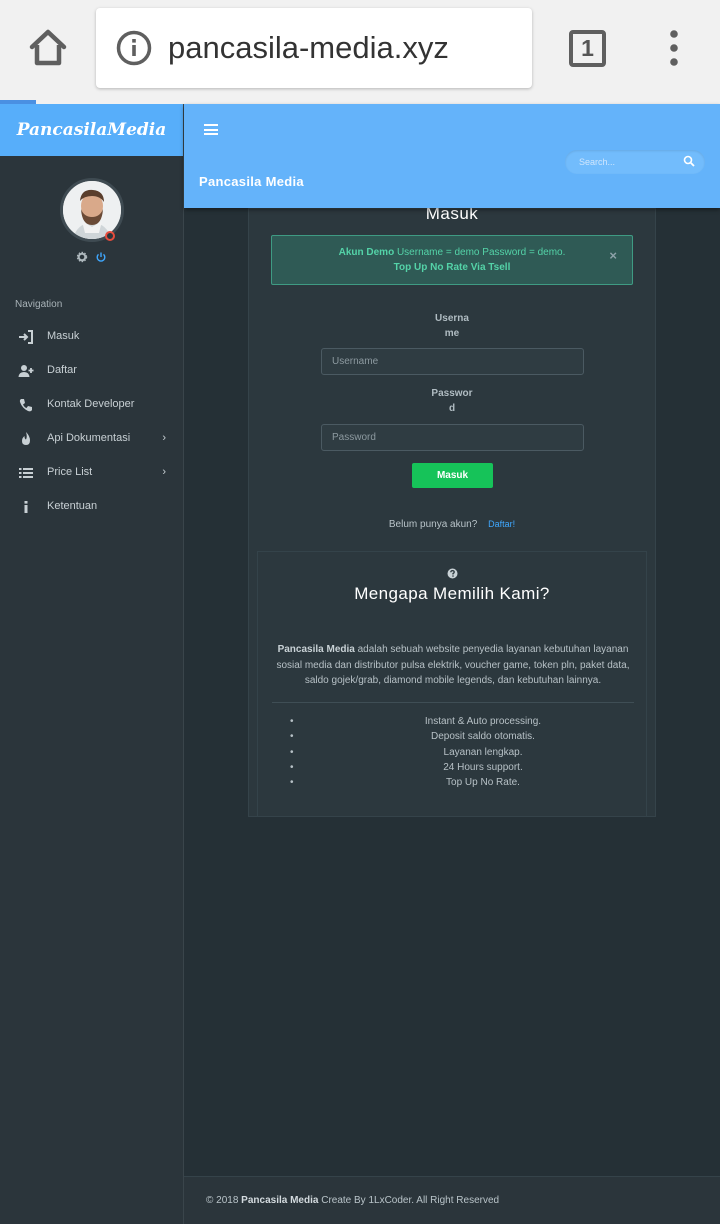 The height and width of the screenshot is (1224, 720). What do you see at coordinates (453, 722) in the screenshot?
I see `list-item: Instant & Auto processing.` at bounding box center [453, 722].